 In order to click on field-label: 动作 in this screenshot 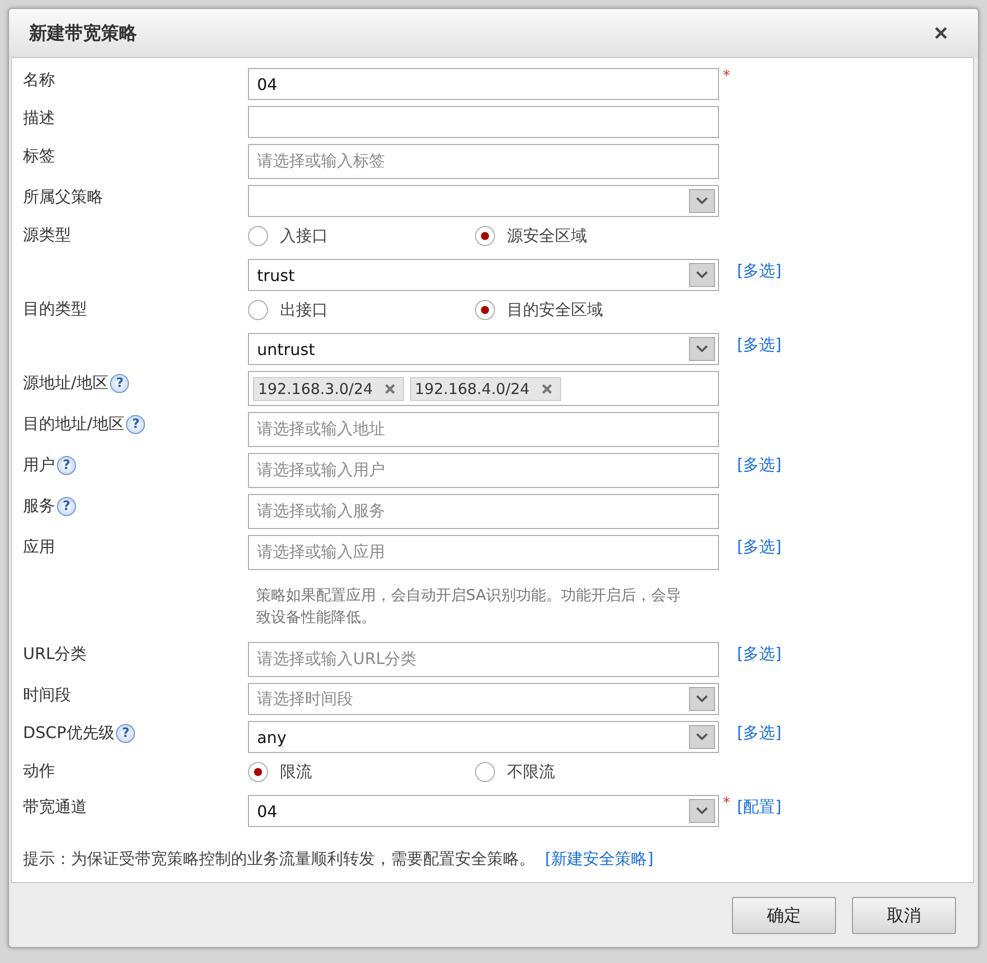, I will do `click(39, 771)`.